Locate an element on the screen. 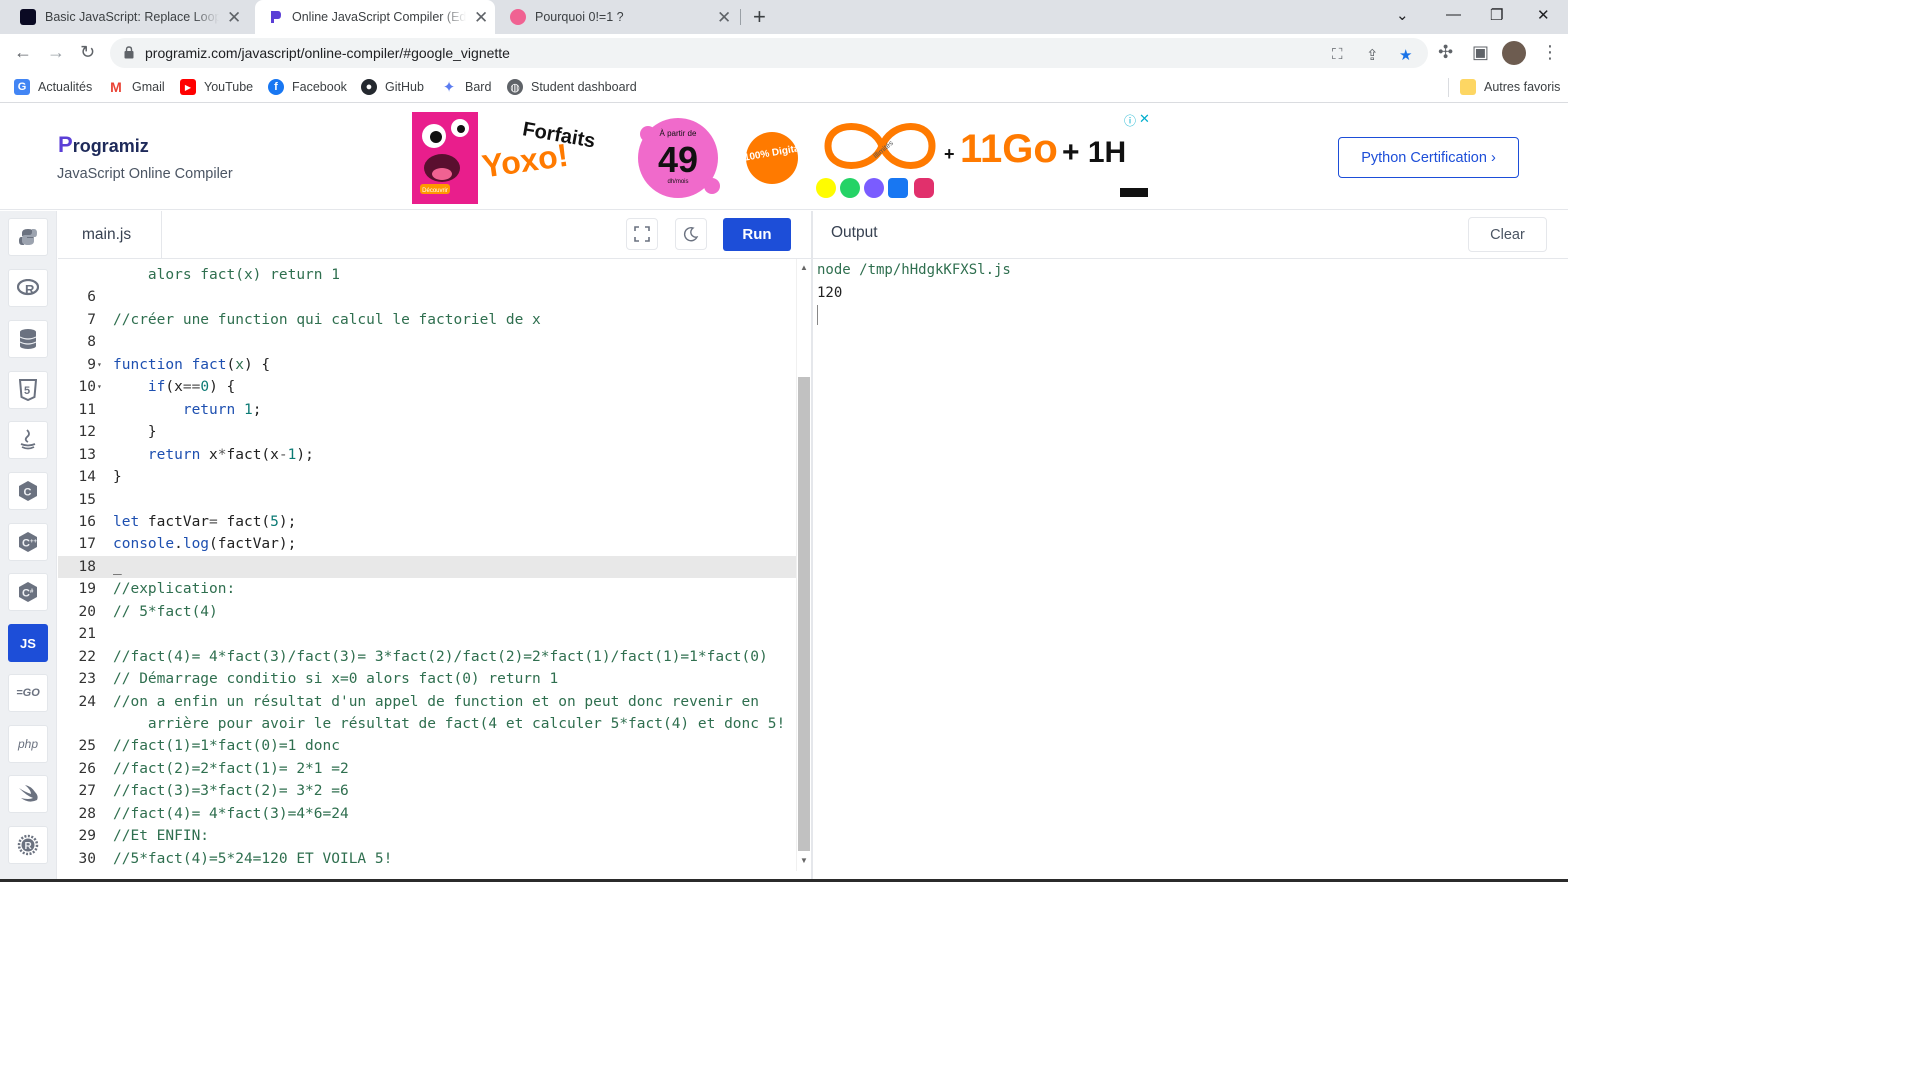 The image size is (1920, 1080). java-icon is located at coordinates (28, 440).